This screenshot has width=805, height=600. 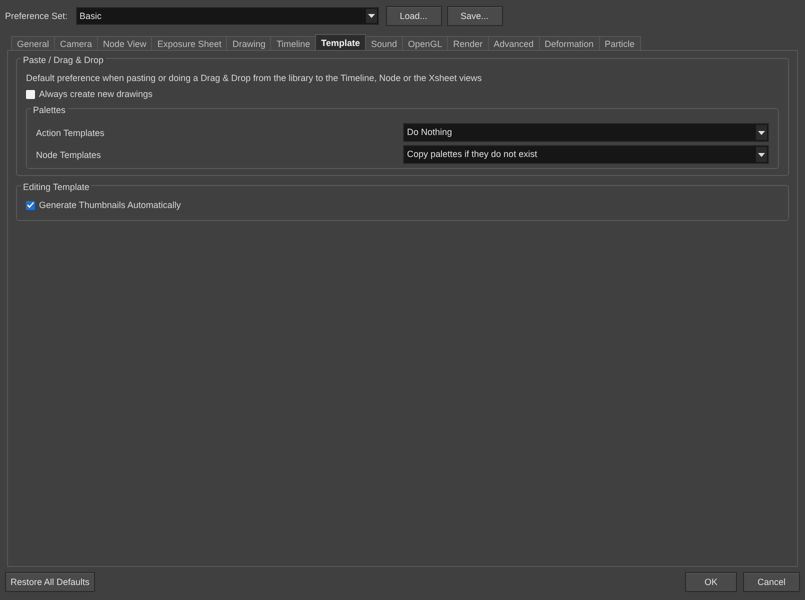 I want to click on tab: Exposure Sheet, so click(x=189, y=43).